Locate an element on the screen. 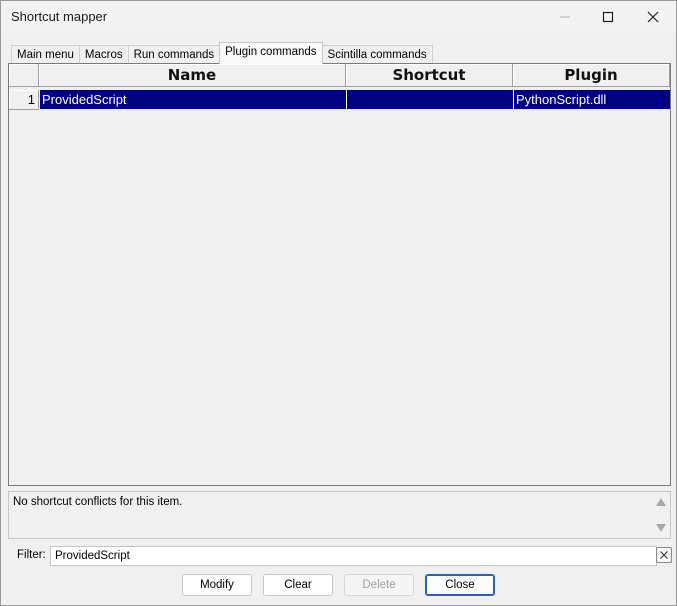  cell-name: ProvidedScript is located at coordinates (193, 99).